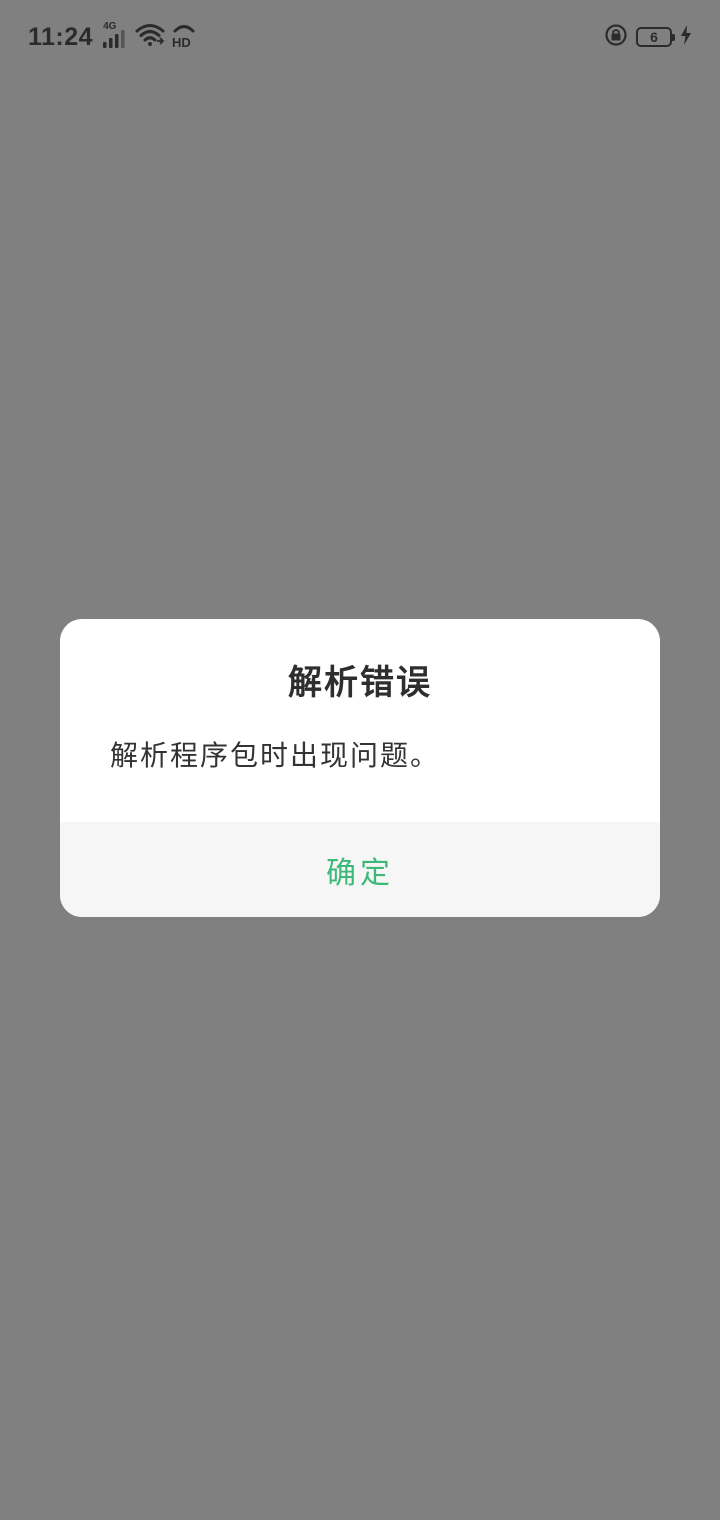 This screenshot has width=720, height=1520. What do you see at coordinates (275, 755) in the screenshot?
I see `dialog-message: 解析程序包时出现问题。` at bounding box center [275, 755].